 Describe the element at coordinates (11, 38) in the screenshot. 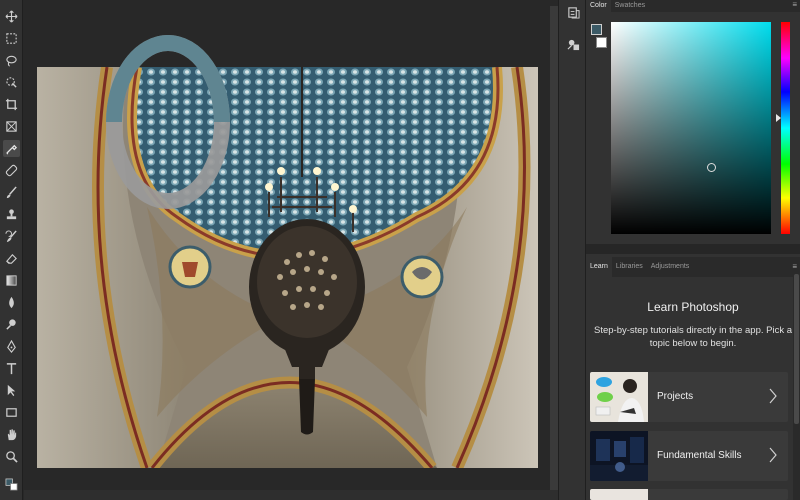

I see `marquee-icon` at that location.